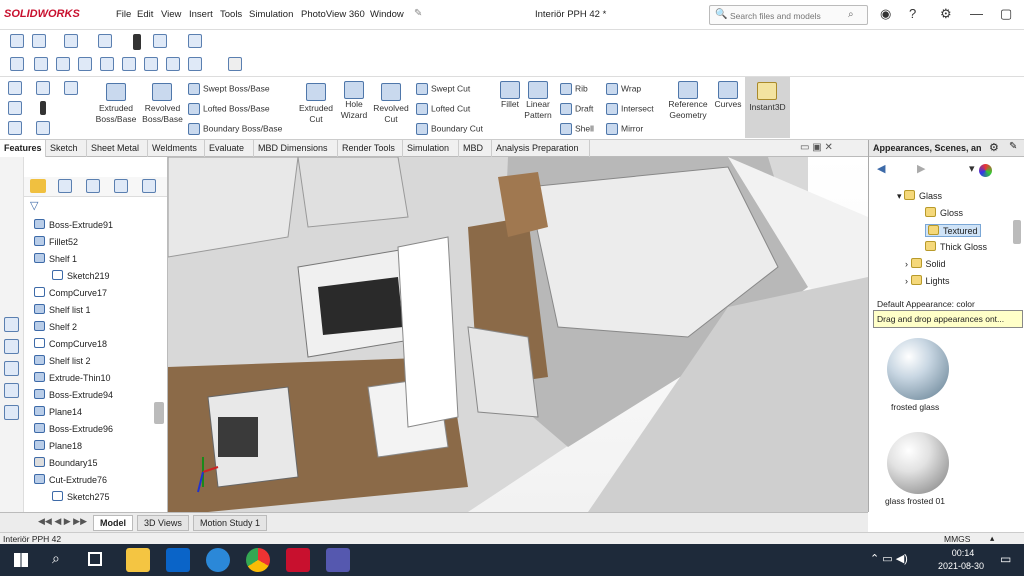 This screenshot has height=576, width=1024. What do you see at coordinates (418, 13) in the screenshot?
I see `pin-icon: ✎` at bounding box center [418, 13].